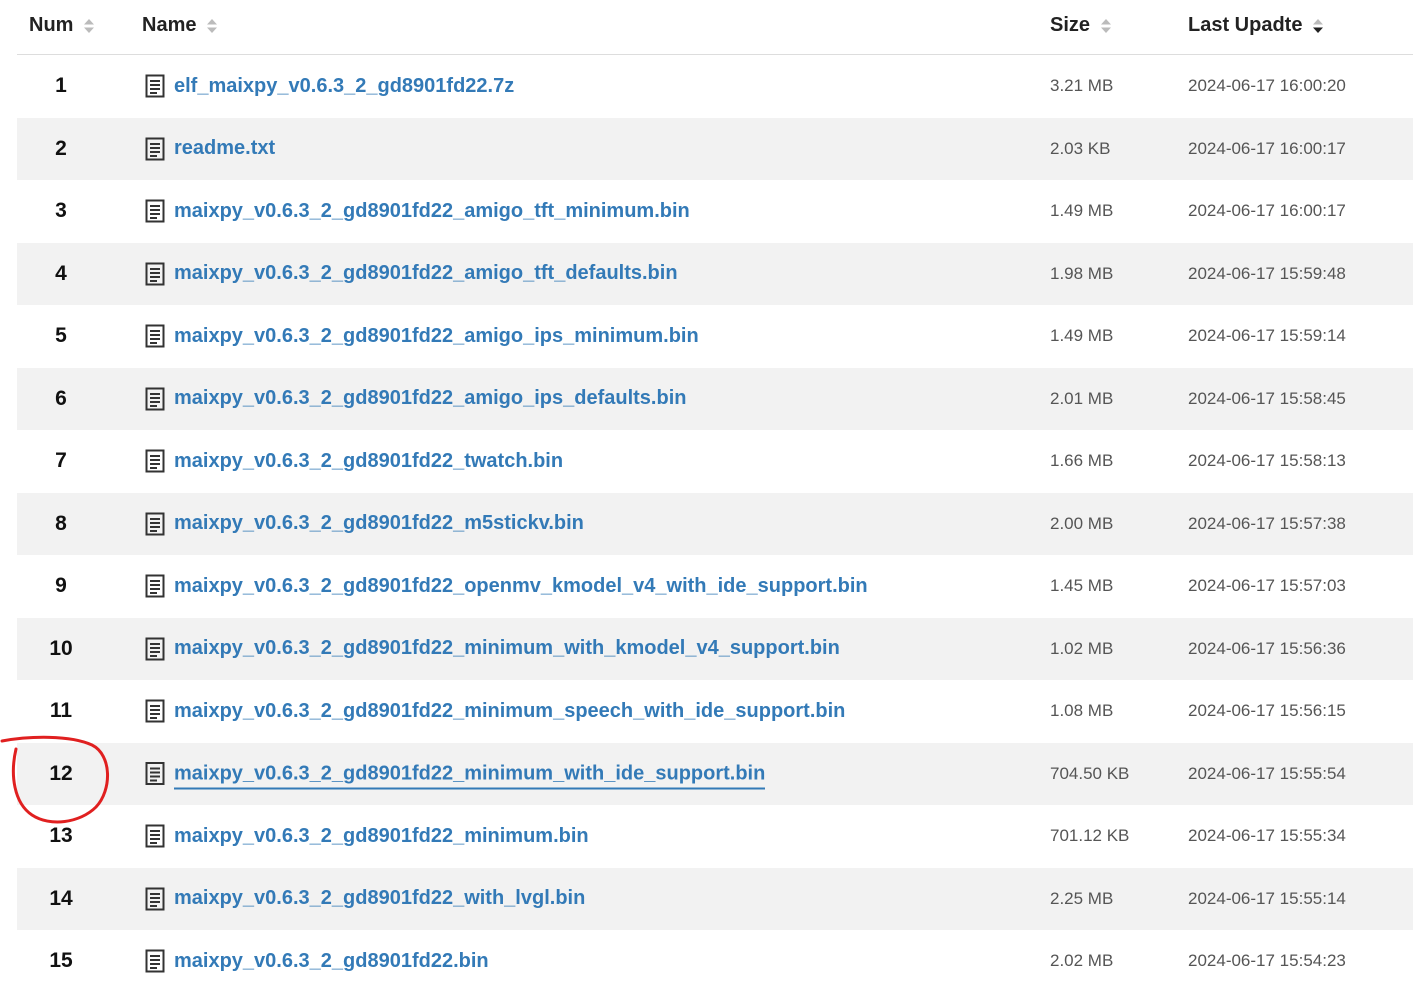 The width and height of the screenshot is (1413, 1005). Describe the element at coordinates (1267, 773) in the screenshot. I see `row-date: 2024-06-17 15:55:54` at that location.